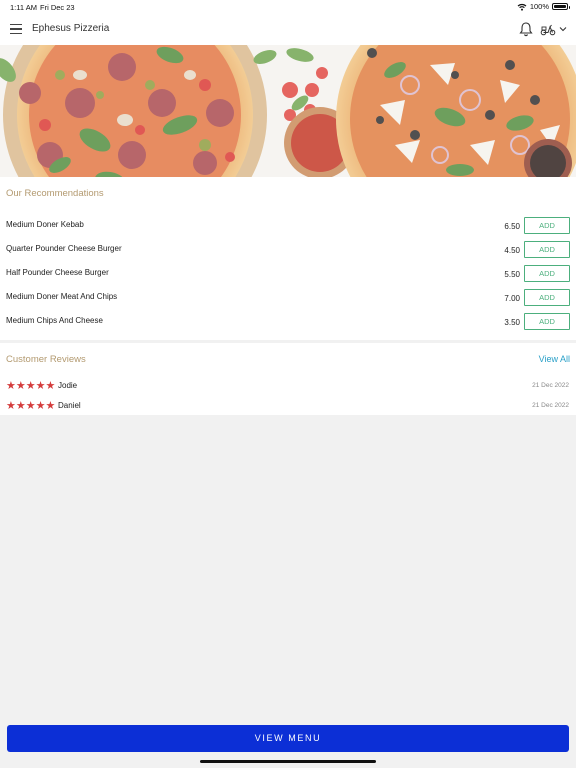  I want to click on item-price: 6.50, so click(512, 226).